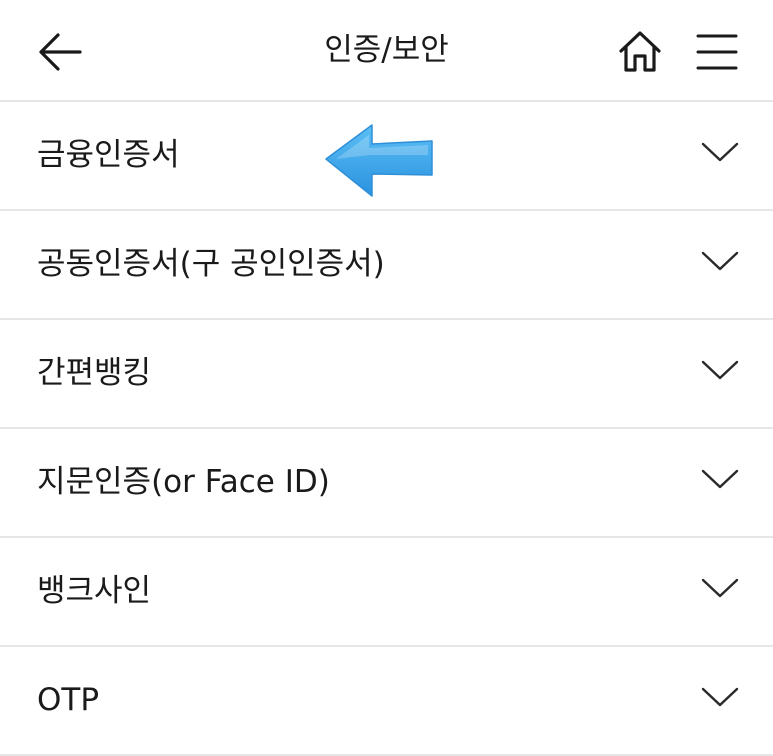  I want to click on list-item-joint-certificate: 공동인증서(구 공인인증서), so click(386, 265).